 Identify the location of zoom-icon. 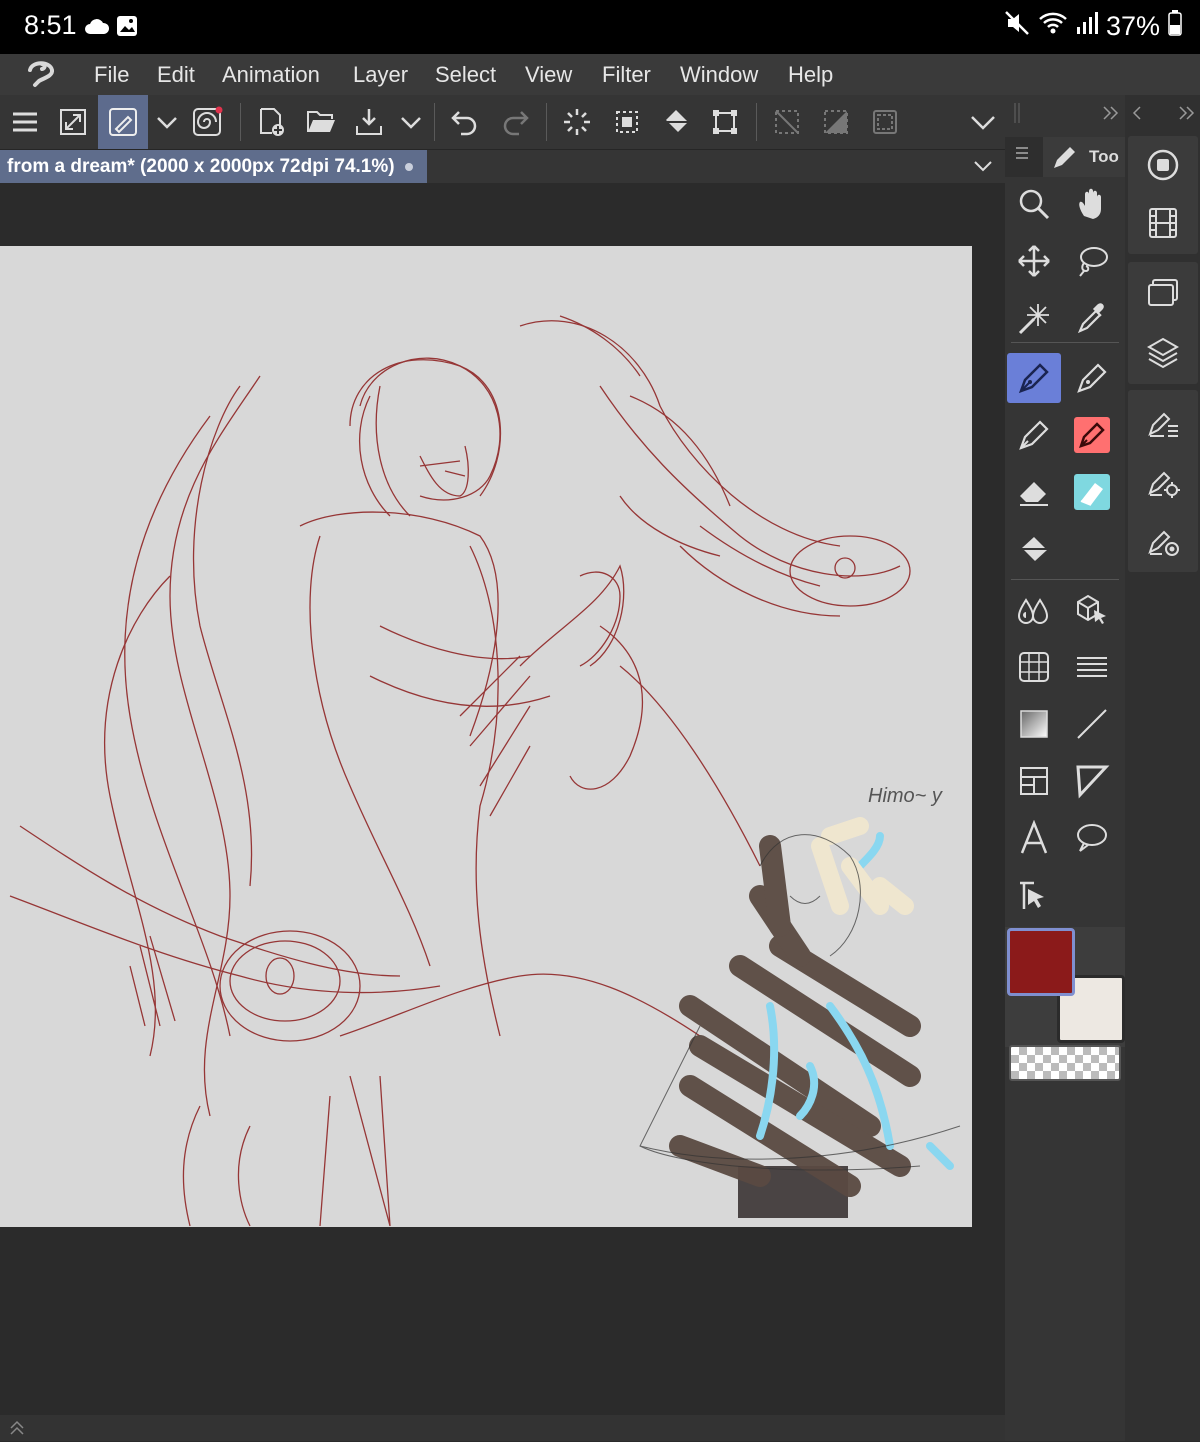
(1034, 204).